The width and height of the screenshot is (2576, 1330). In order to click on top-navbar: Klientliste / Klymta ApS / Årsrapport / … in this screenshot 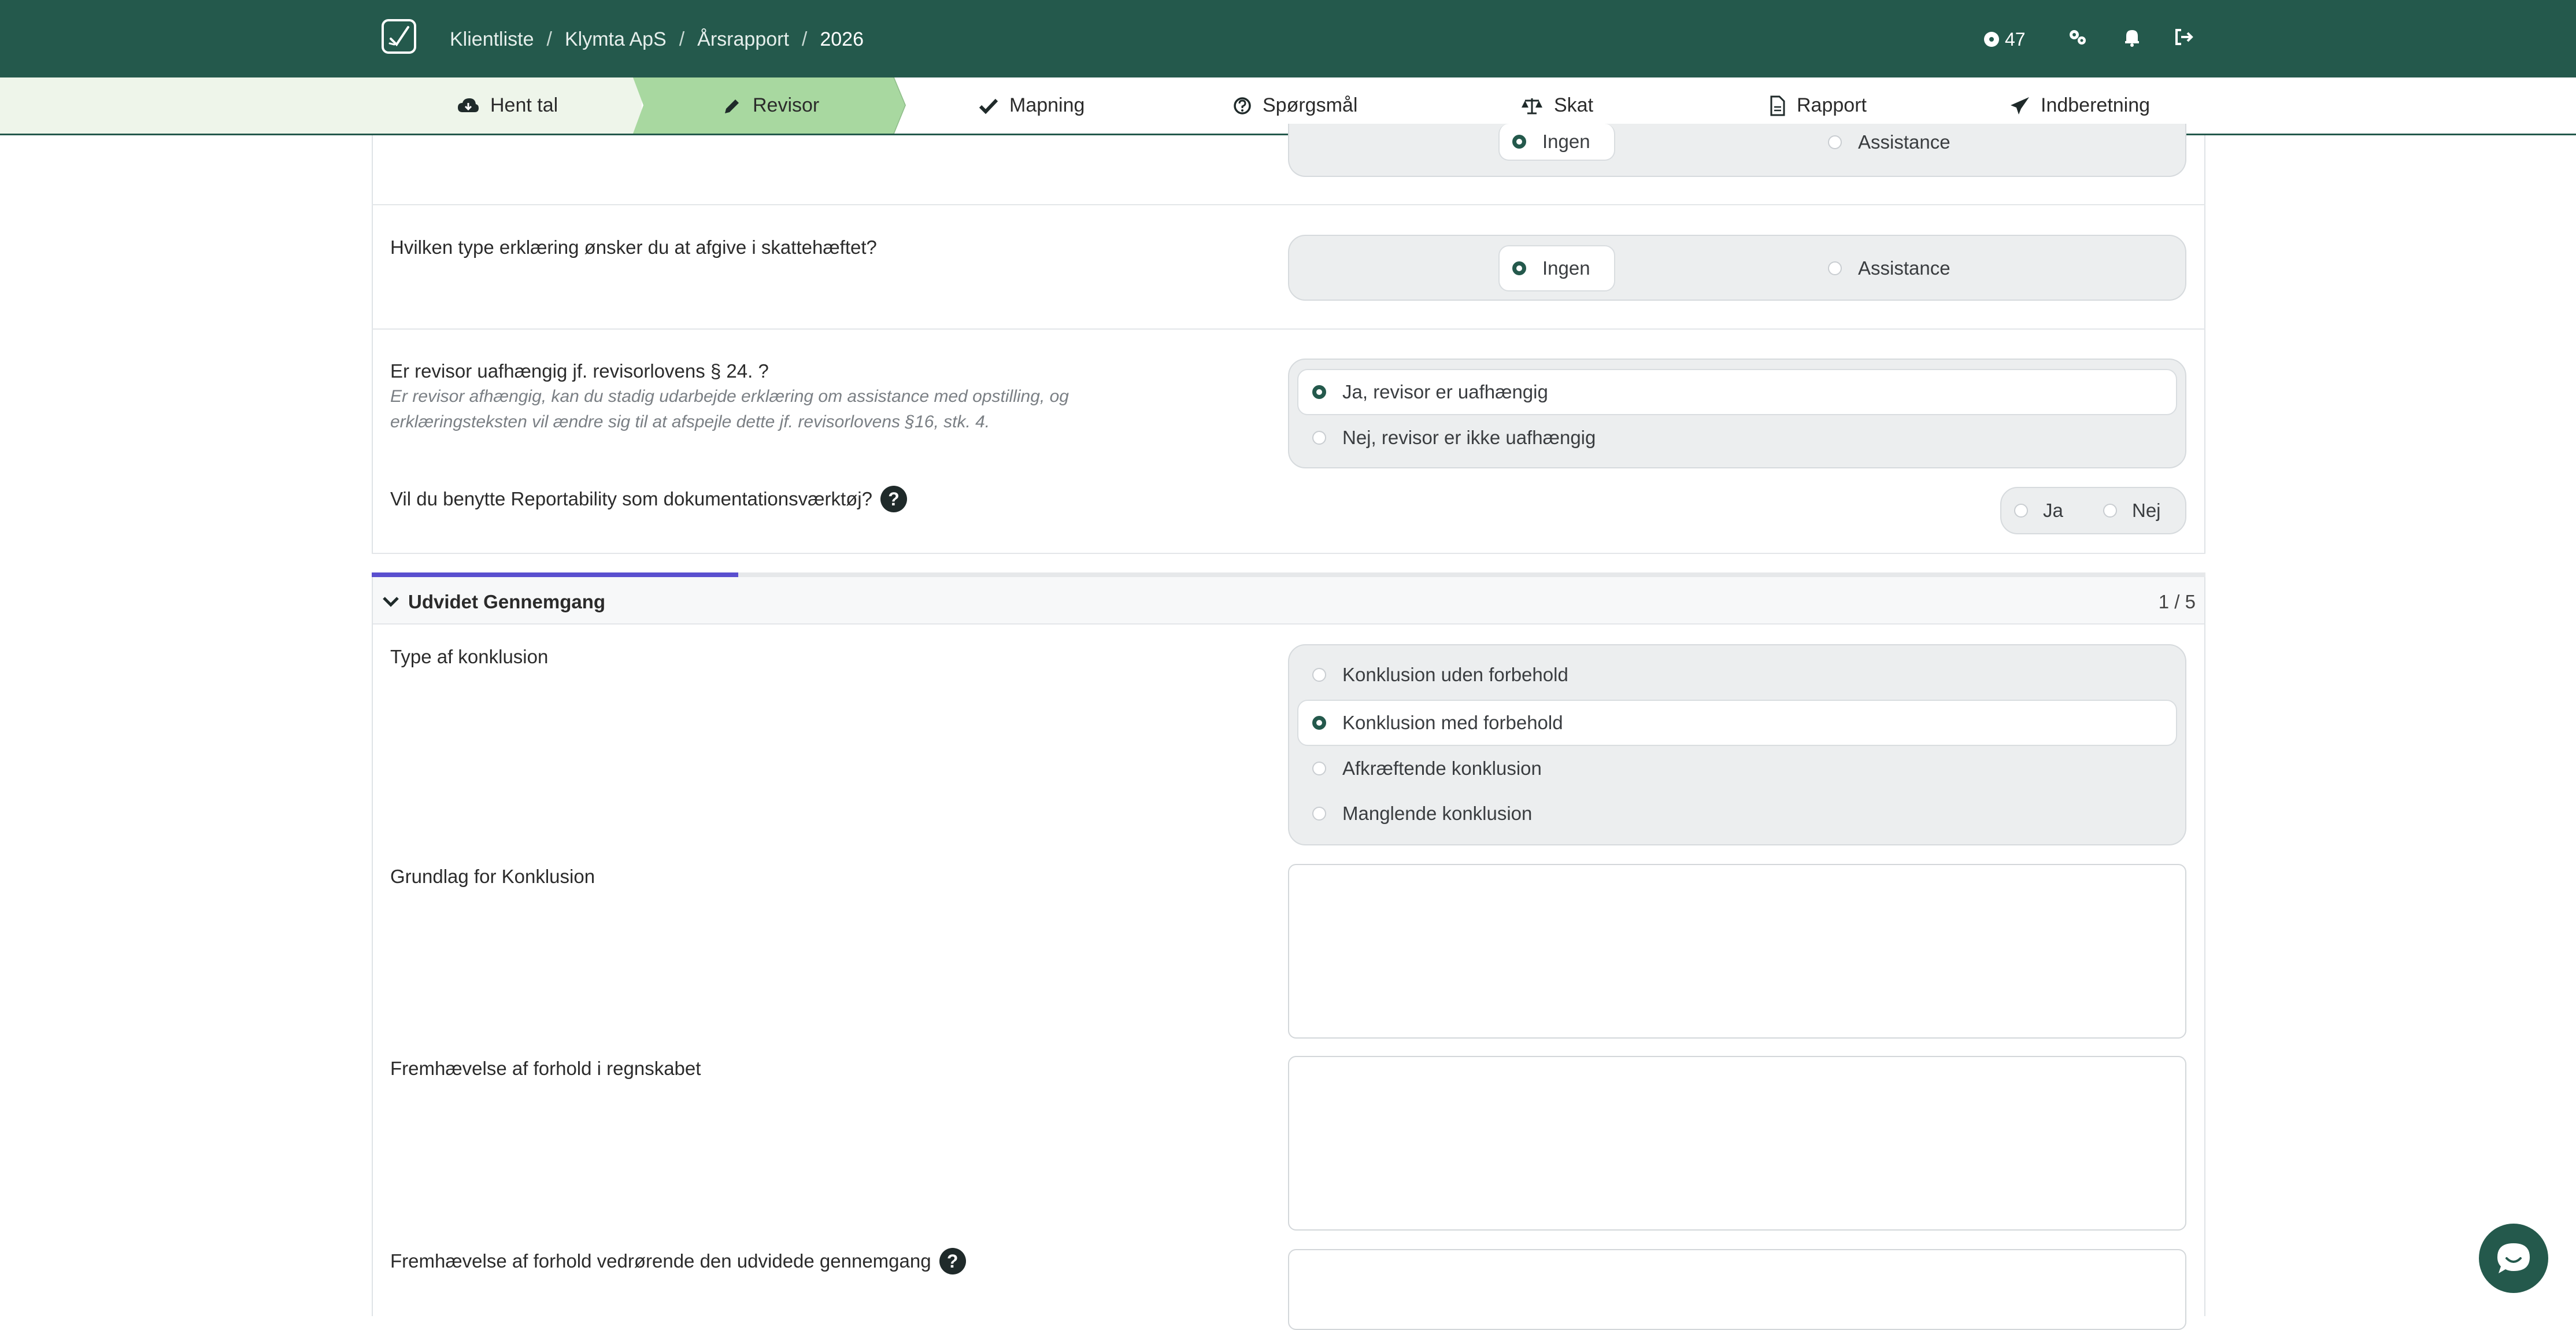, I will do `click(1288, 38)`.